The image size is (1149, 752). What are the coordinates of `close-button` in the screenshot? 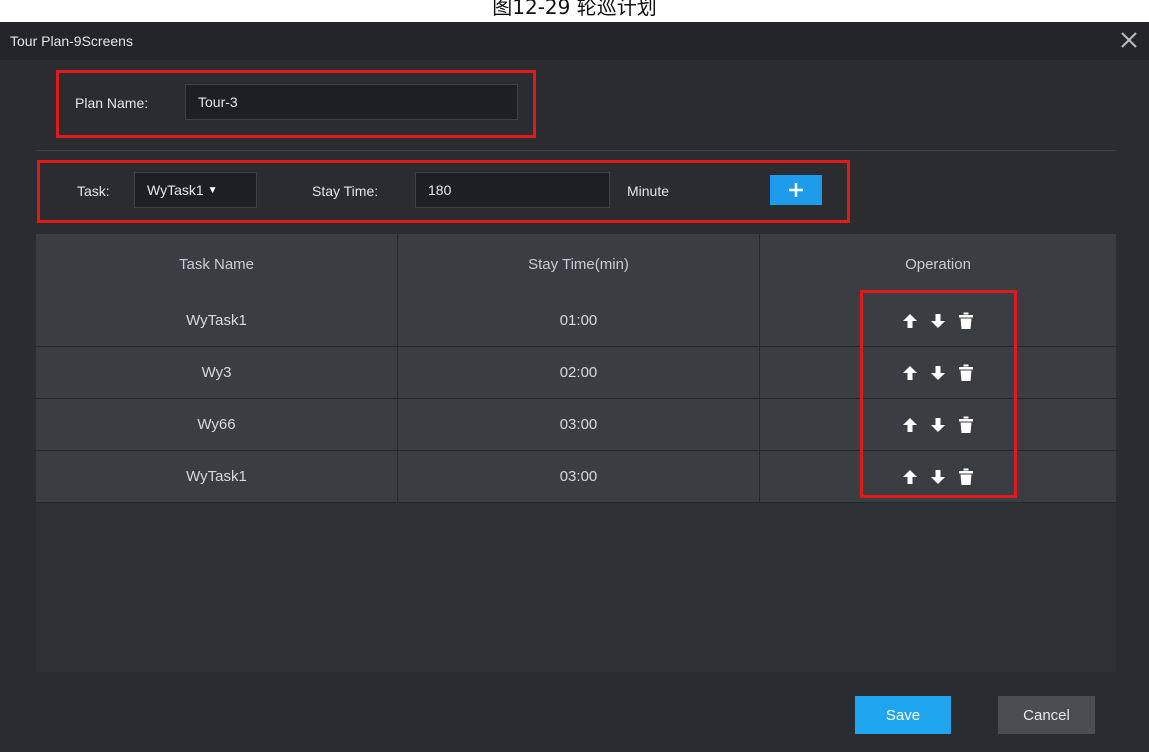 It's located at (1129, 40).